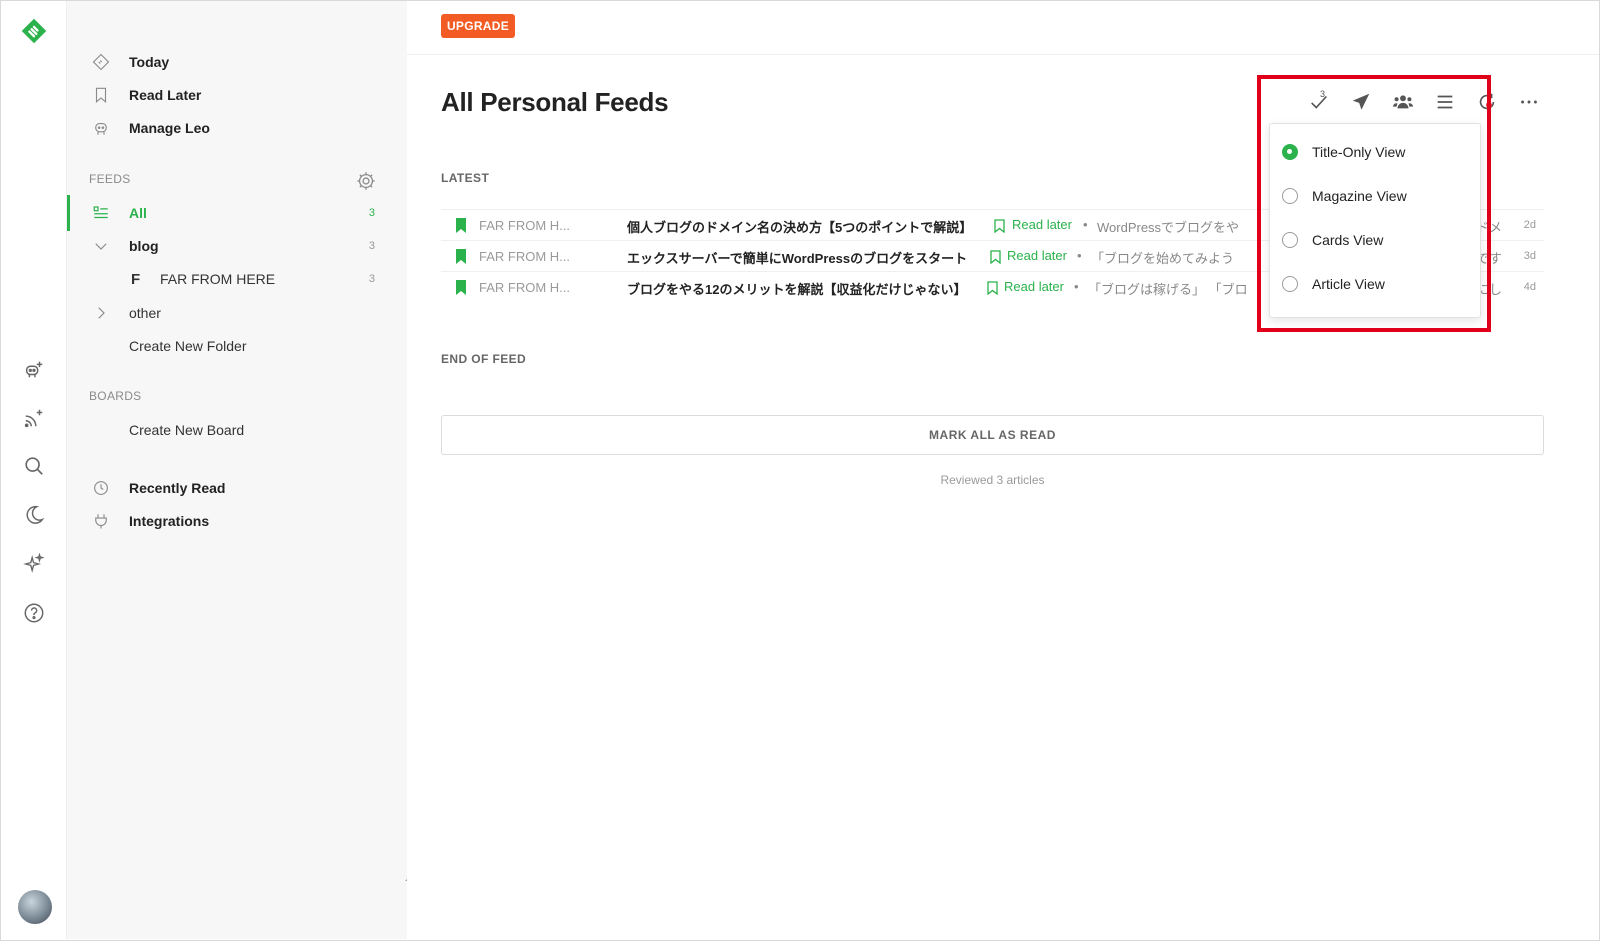 The image size is (1600, 941). I want to click on plug-icon, so click(101, 521).